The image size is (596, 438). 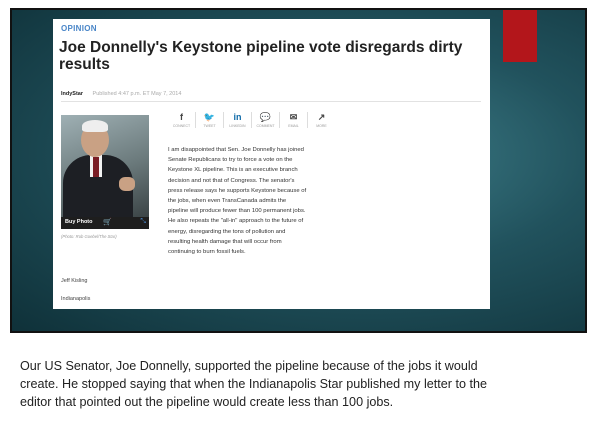 I want to click on photo-figure-tie, so click(x=96, y=167).